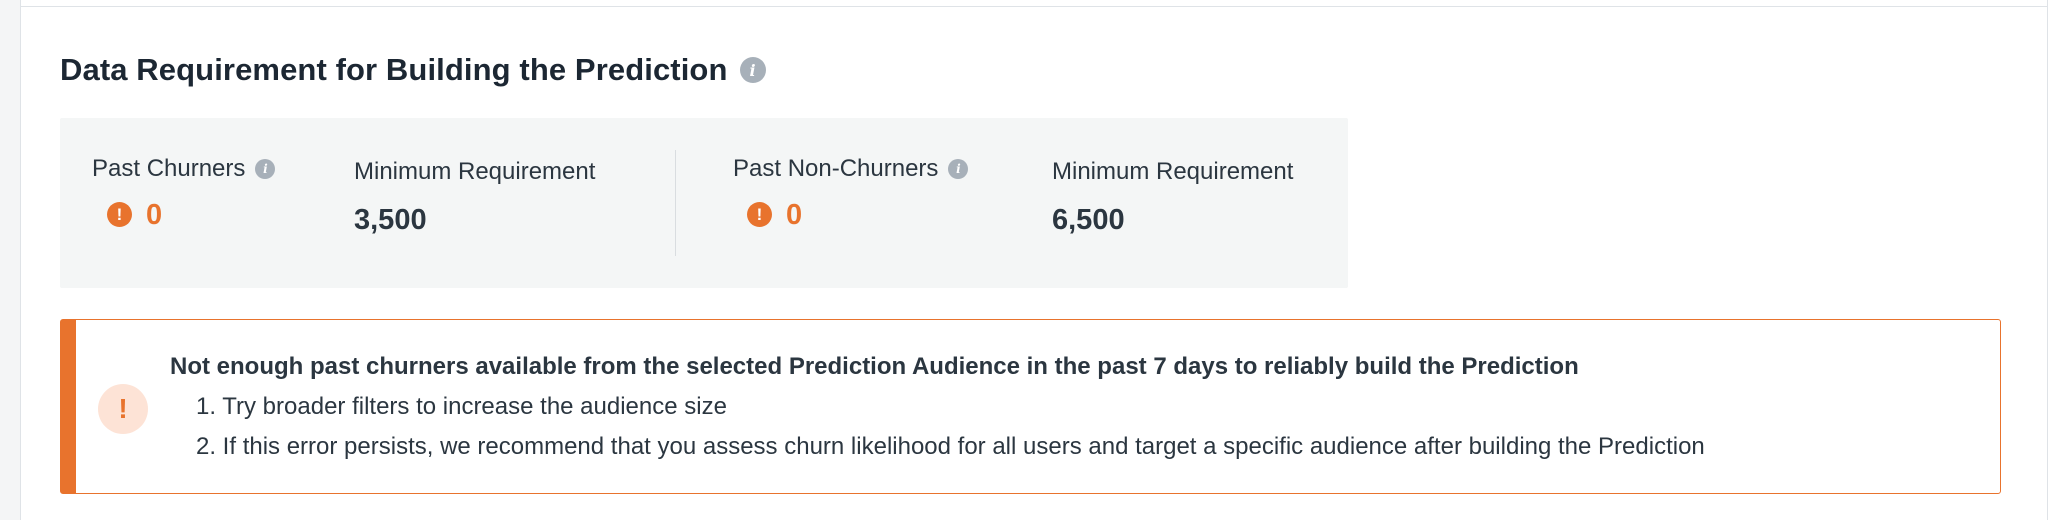 Image resolution: width=2048 pixels, height=520 pixels. Describe the element at coordinates (123, 409) in the screenshot. I see `exclamation-icon: !` at that location.